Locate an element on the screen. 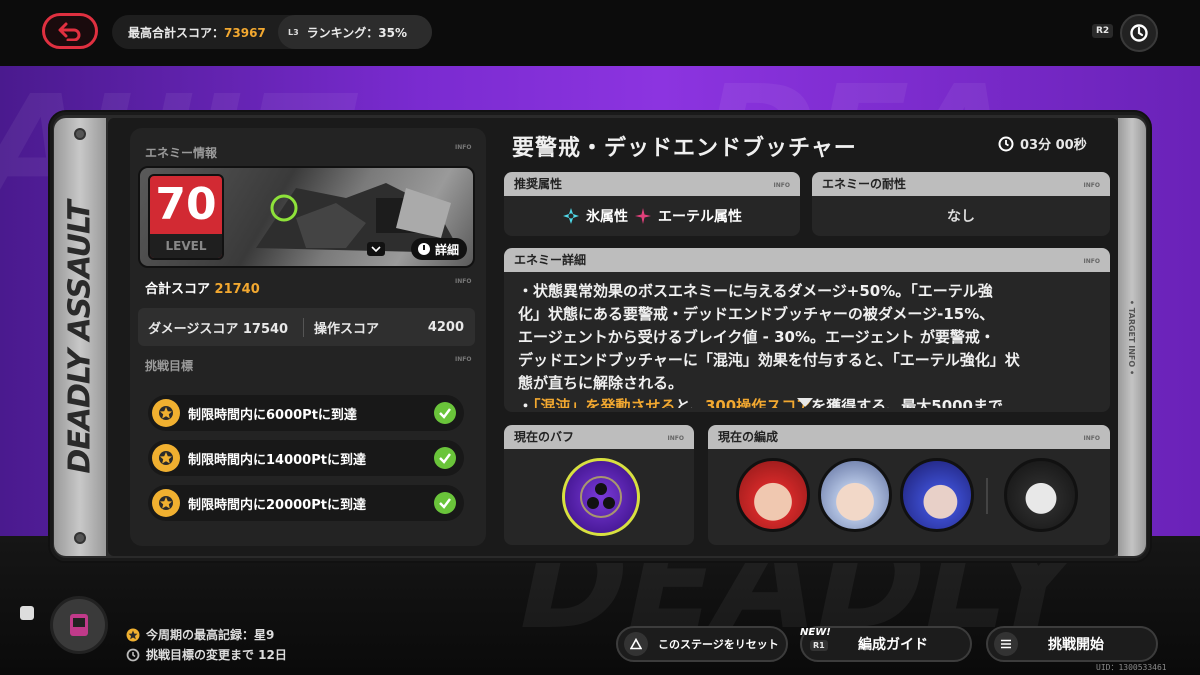  ranking-label: ランキング：35% is located at coordinates (357, 32).